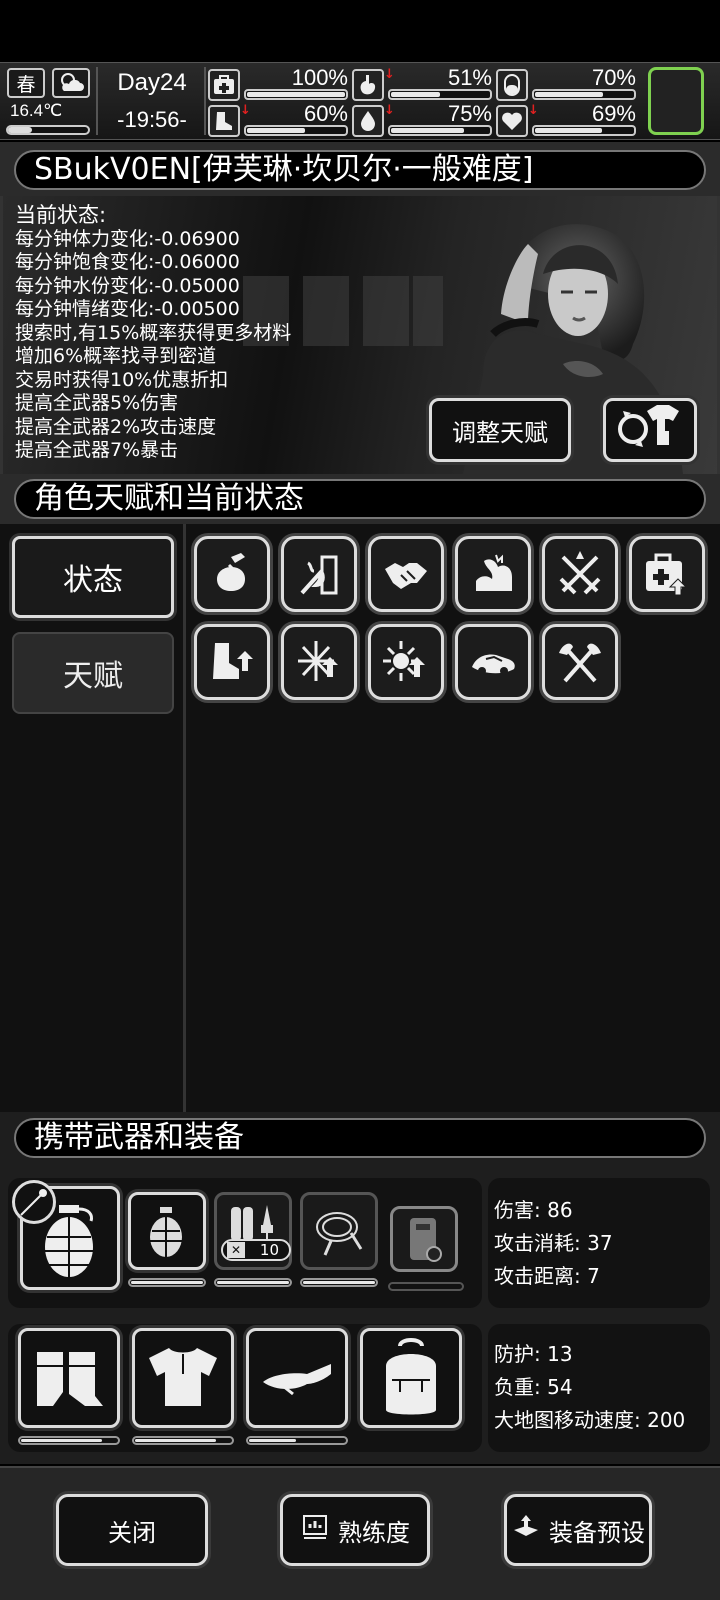 Image resolution: width=720 pixels, height=1600 pixels. What do you see at coordinates (406, 662) in the screenshot?
I see `heat-up-icon` at bounding box center [406, 662].